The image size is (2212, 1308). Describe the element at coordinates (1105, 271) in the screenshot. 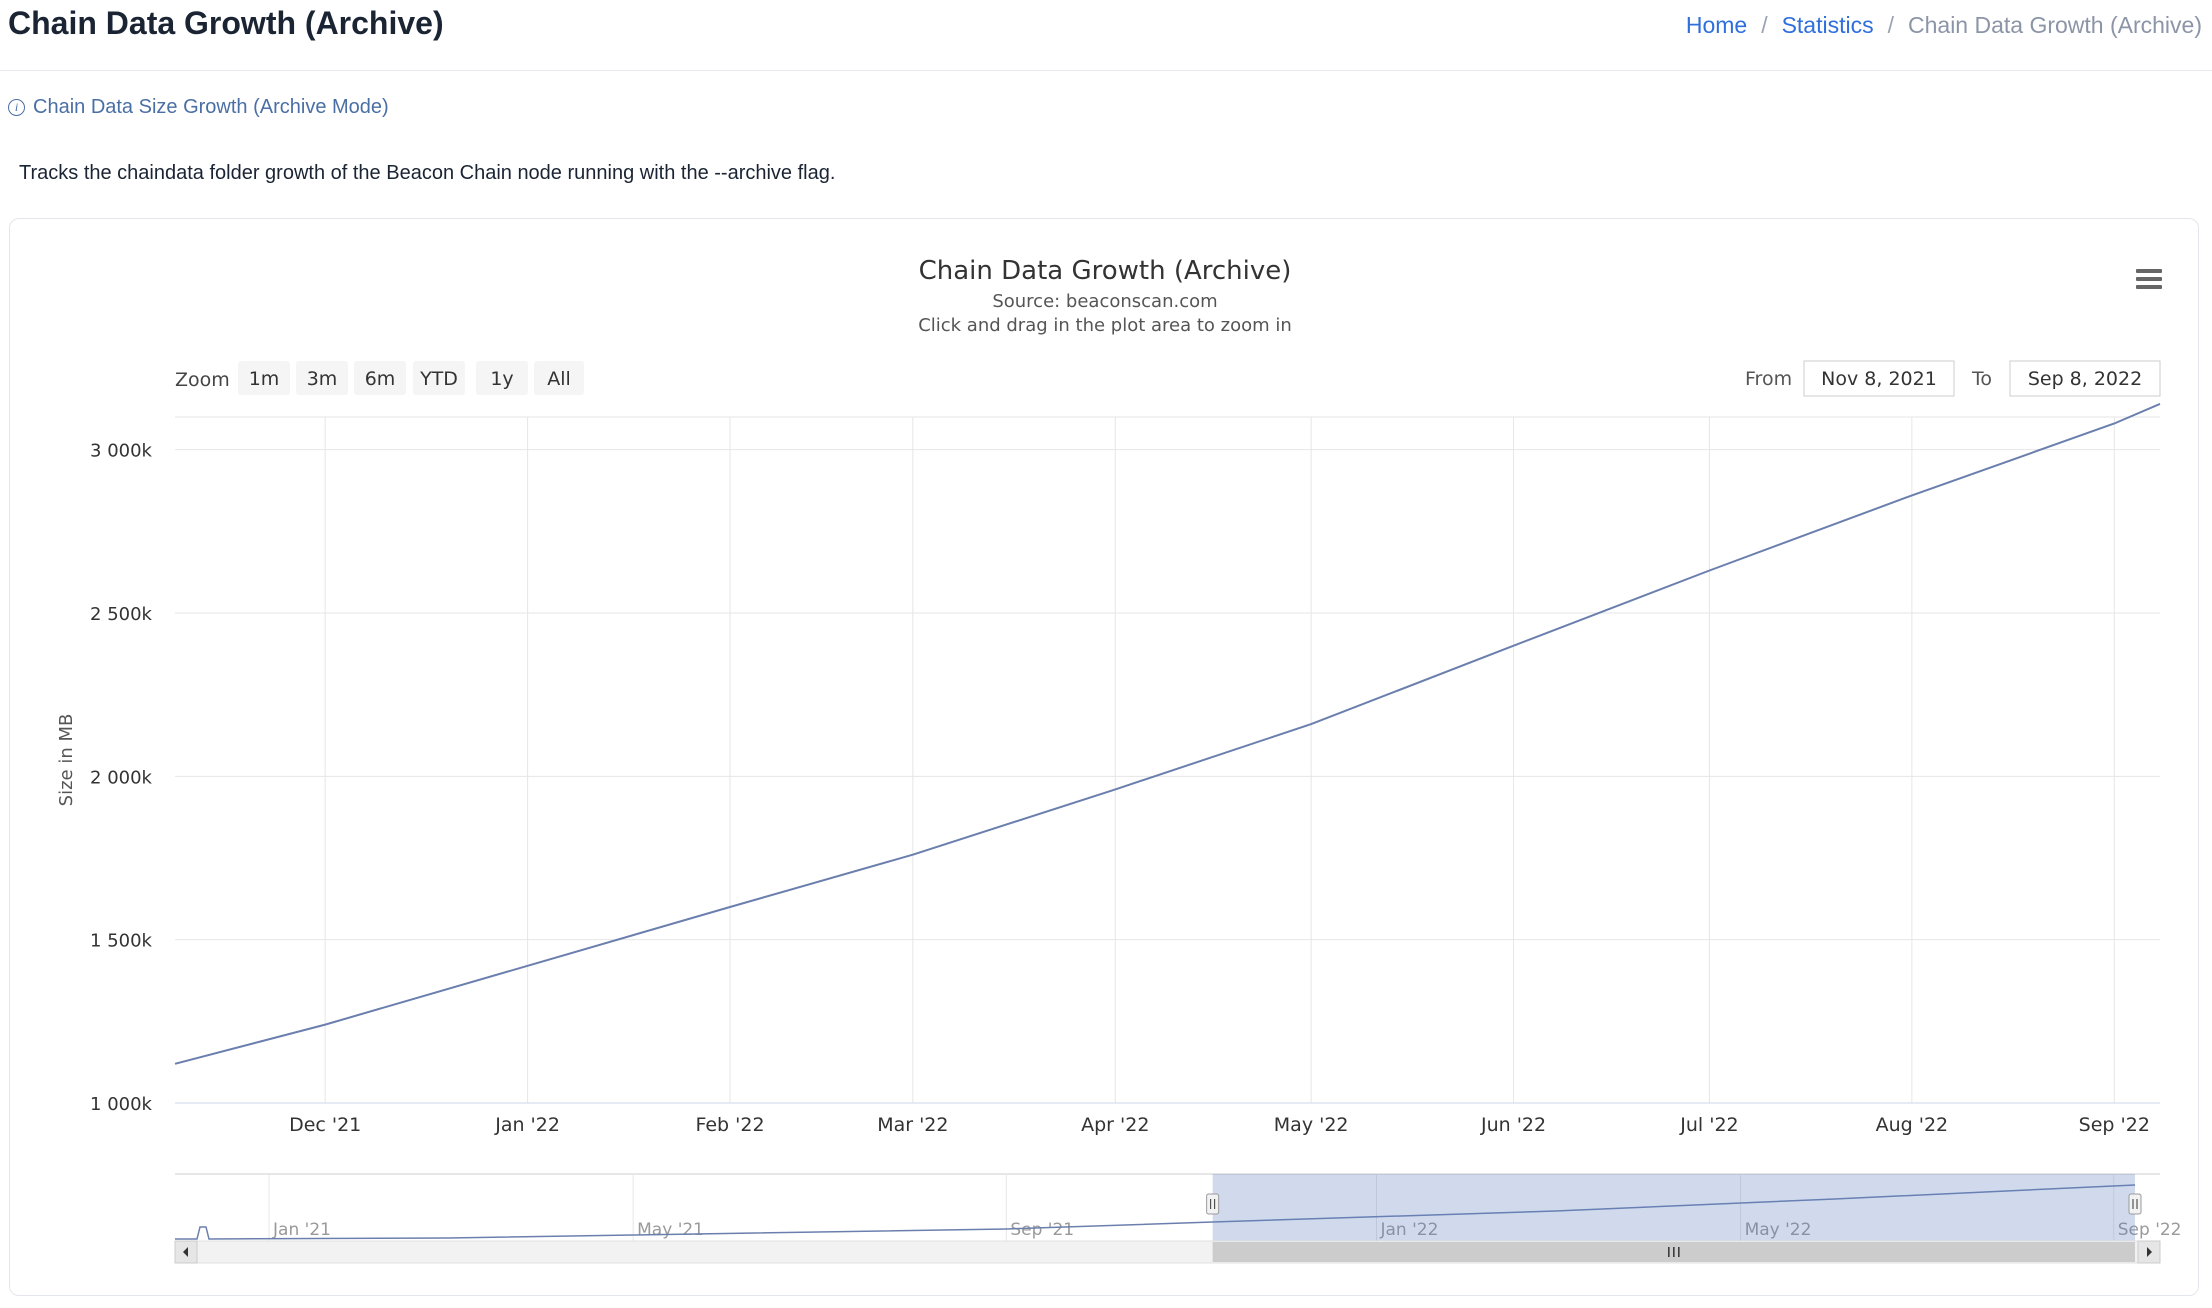

I see `chart-title: Chain Data Growth (Archive)` at that location.